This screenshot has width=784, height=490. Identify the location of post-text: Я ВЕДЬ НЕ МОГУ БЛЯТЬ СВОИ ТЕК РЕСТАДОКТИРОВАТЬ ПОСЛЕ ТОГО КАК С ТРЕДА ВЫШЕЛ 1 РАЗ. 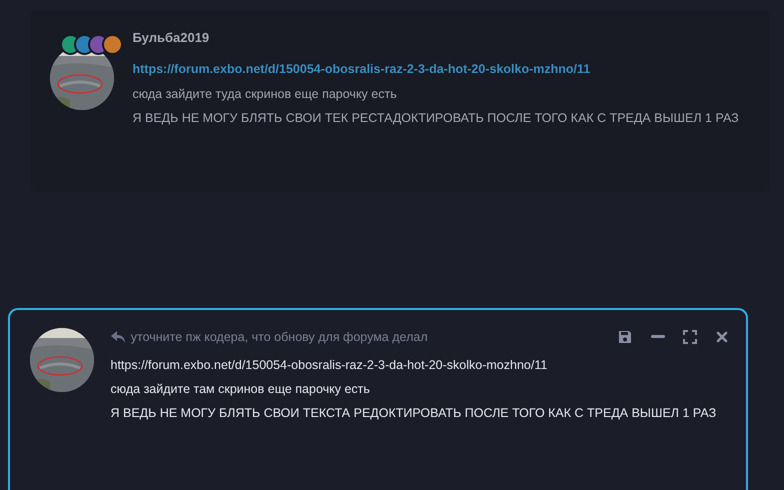
(435, 118).